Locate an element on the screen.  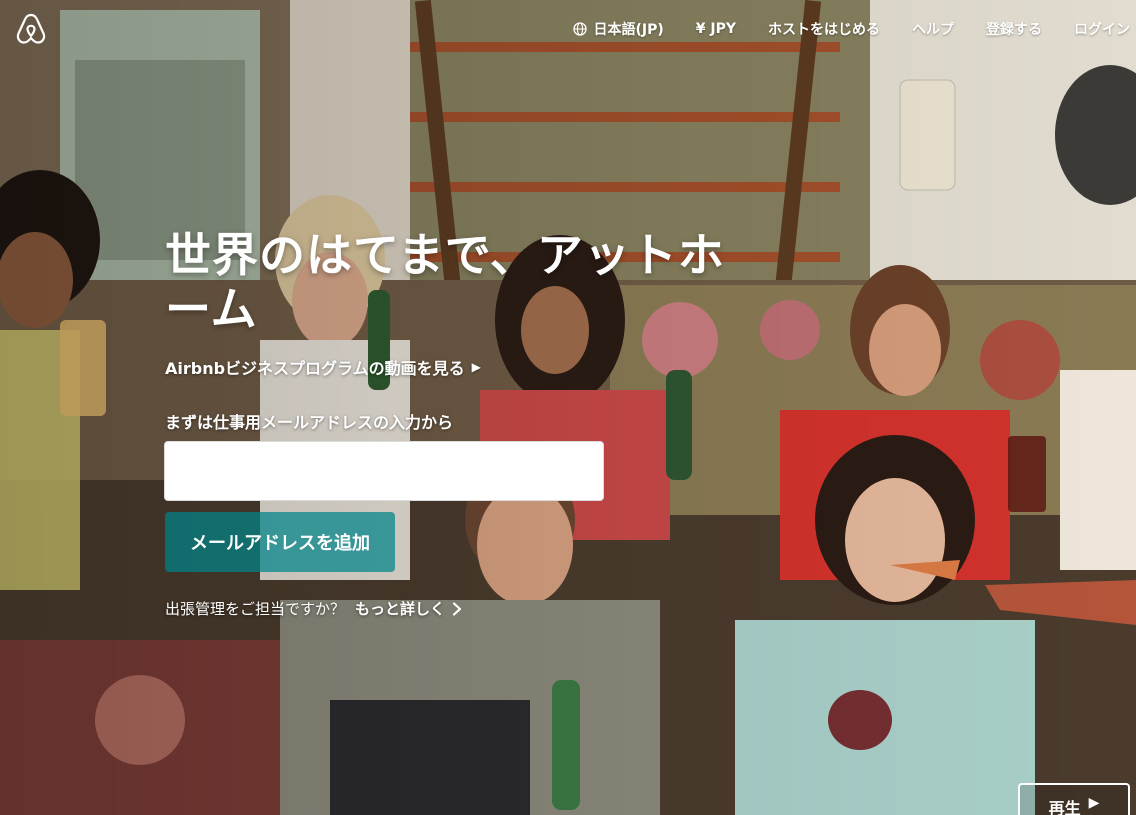
email-field-label: まずは仕事用メールアドレスの入力から is located at coordinates (309, 422).